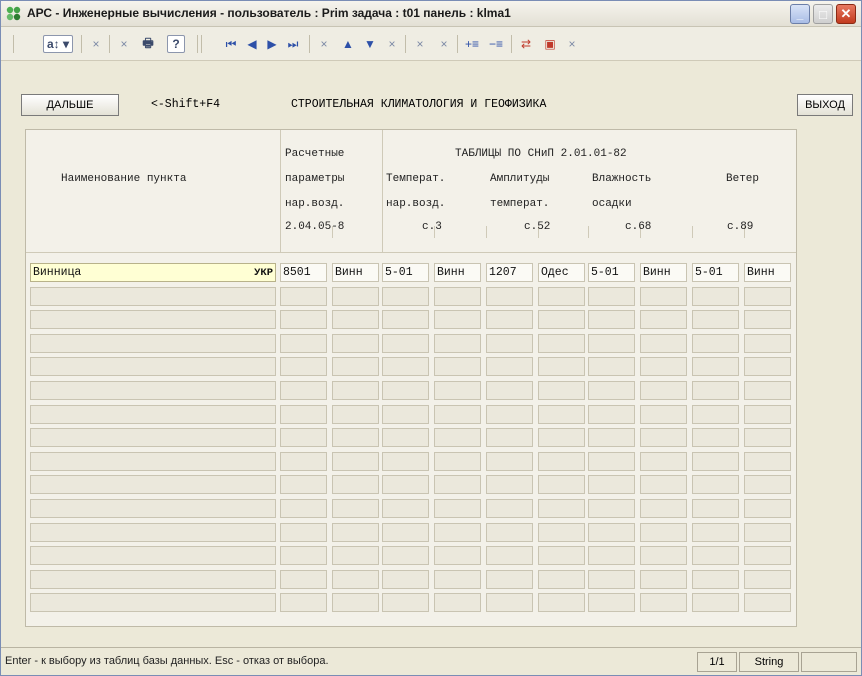 The height and width of the screenshot is (676, 862). What do you see at coordinates (800, 14) in the screenshot?
I see `minimize-button: _` at bounding box center [800, 14].